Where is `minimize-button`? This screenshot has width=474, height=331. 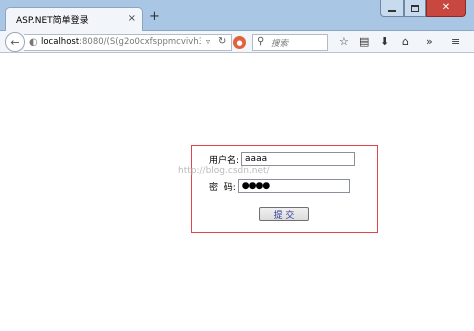
minimize-button is located at coordinates (392, 8).